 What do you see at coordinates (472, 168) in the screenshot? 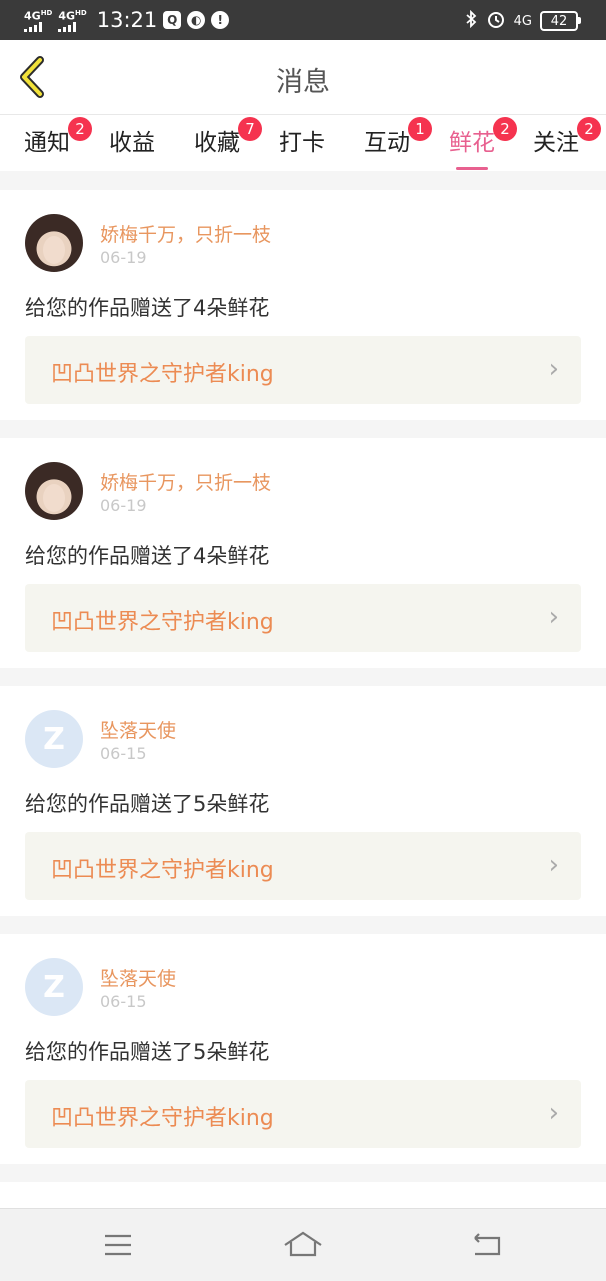
I see `active-tab-indicator` at bounding box center [472, 168].